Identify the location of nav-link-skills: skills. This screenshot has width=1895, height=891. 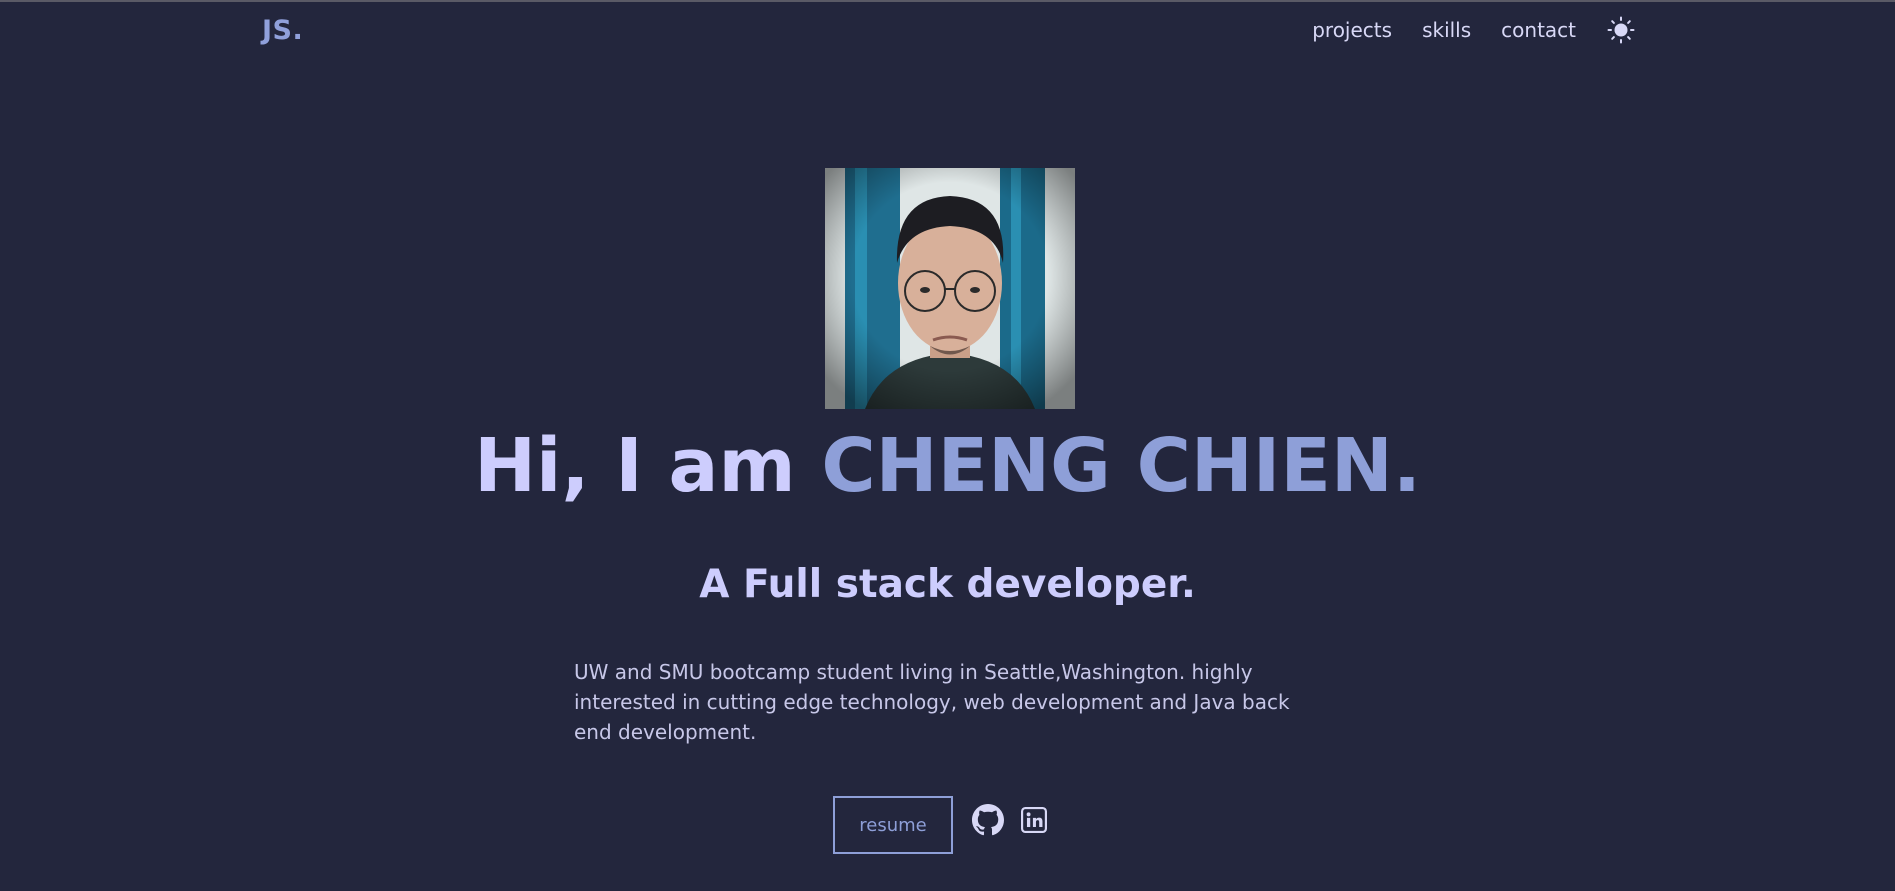
(1446, 30).